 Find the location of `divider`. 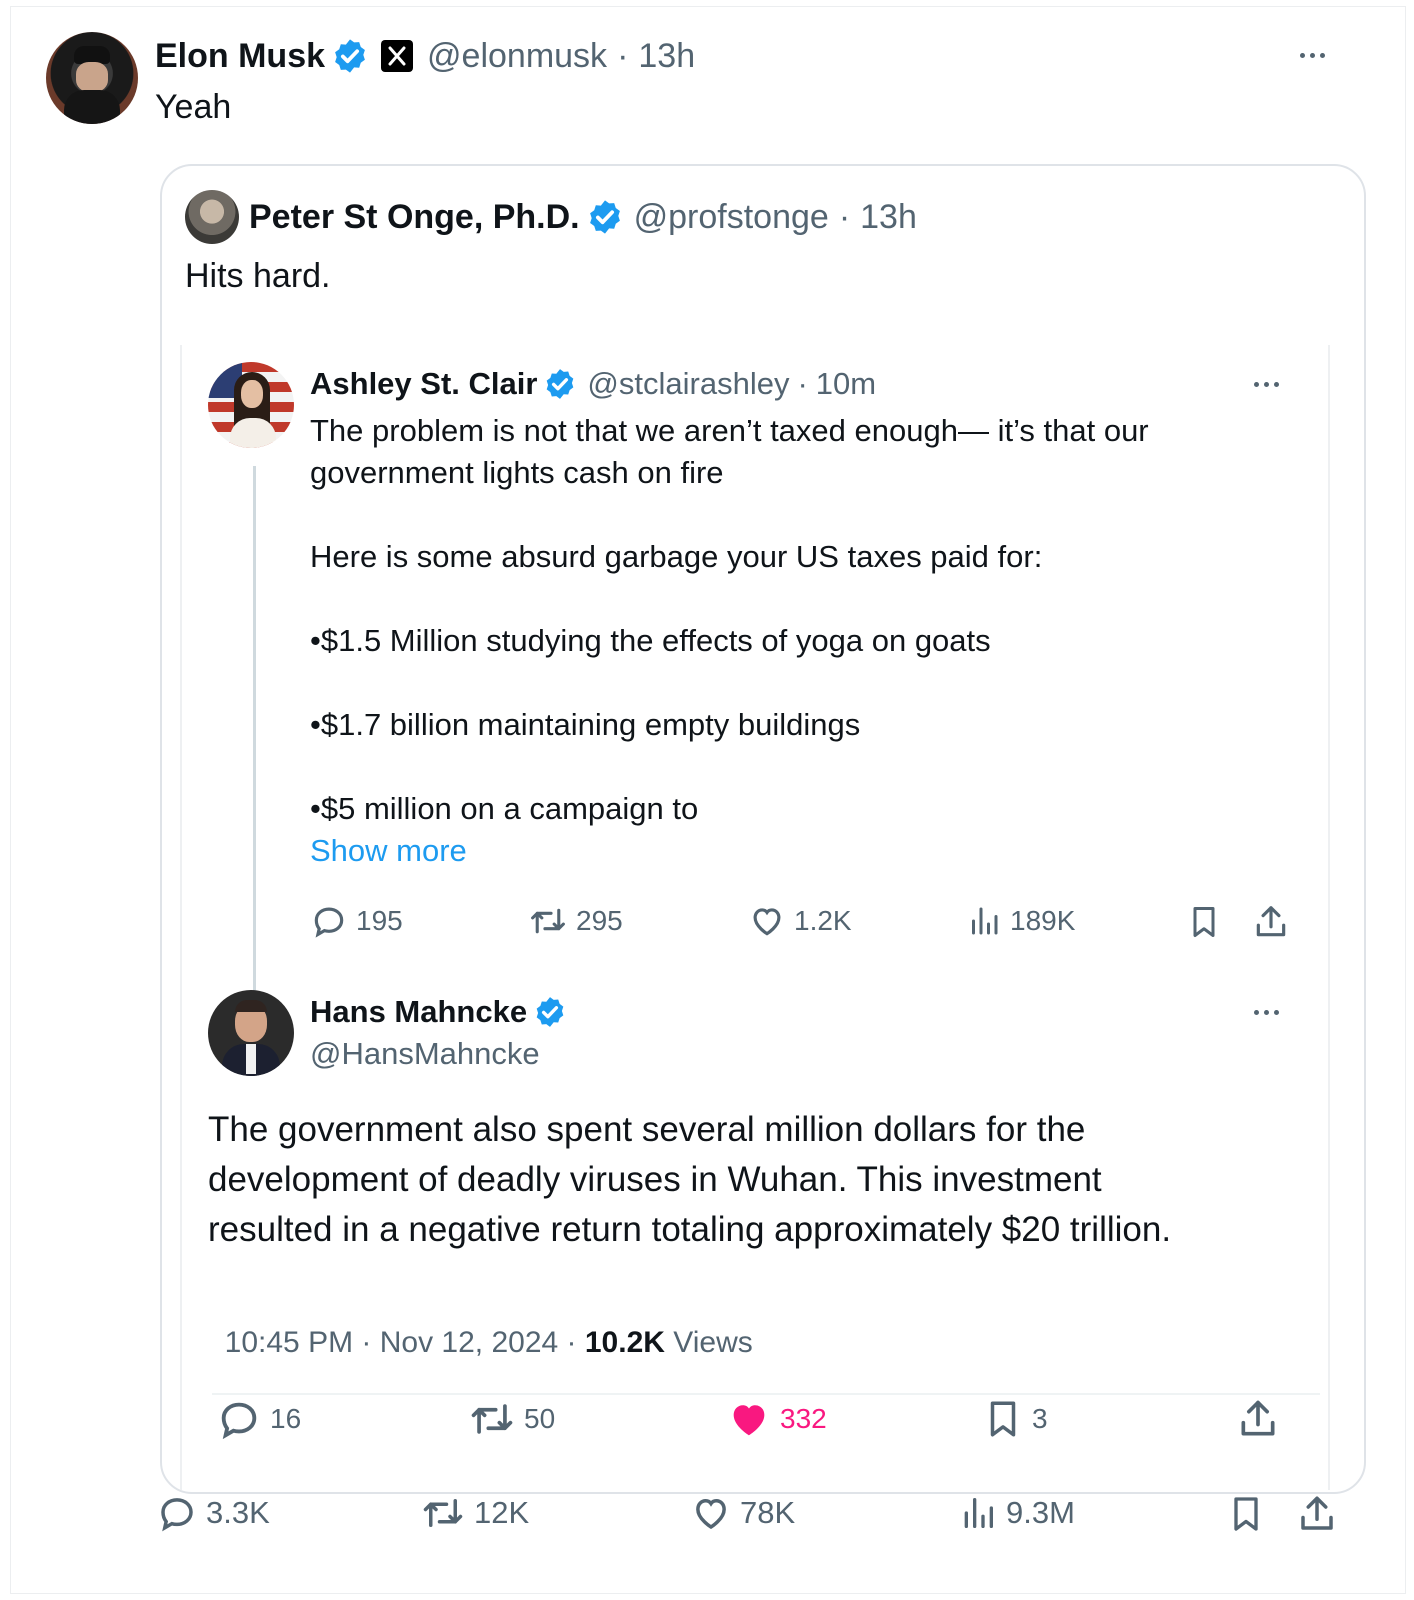

divider is located at coordinates (766, 1394).